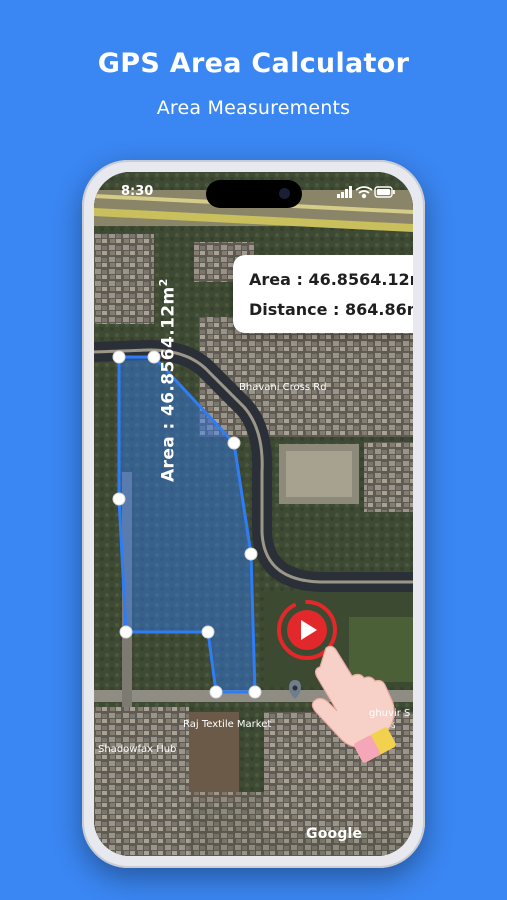 The width and height of the screenshot is (507, 900). I want to click on measurement-info-card: Area : 46.8564.12m Distance : 864.86m, so click(323, 294).